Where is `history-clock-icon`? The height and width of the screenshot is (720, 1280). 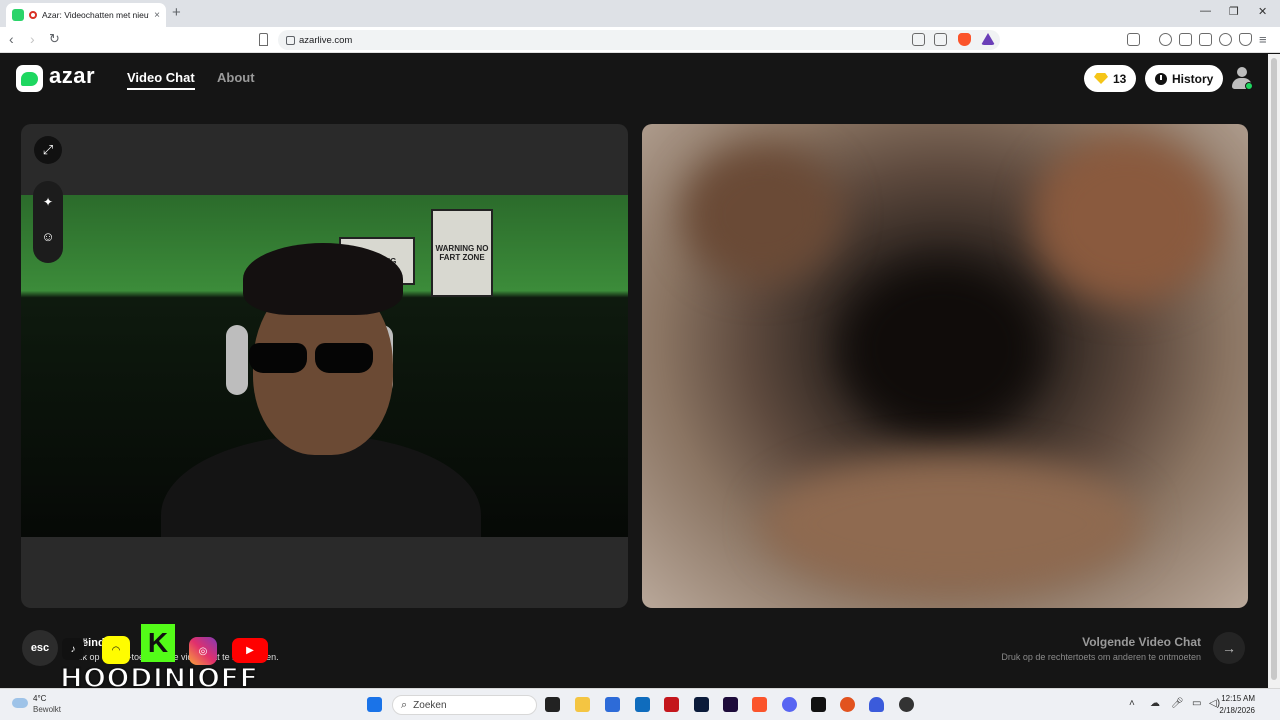 history-clock-icon is located at coordinates (1161, 78).